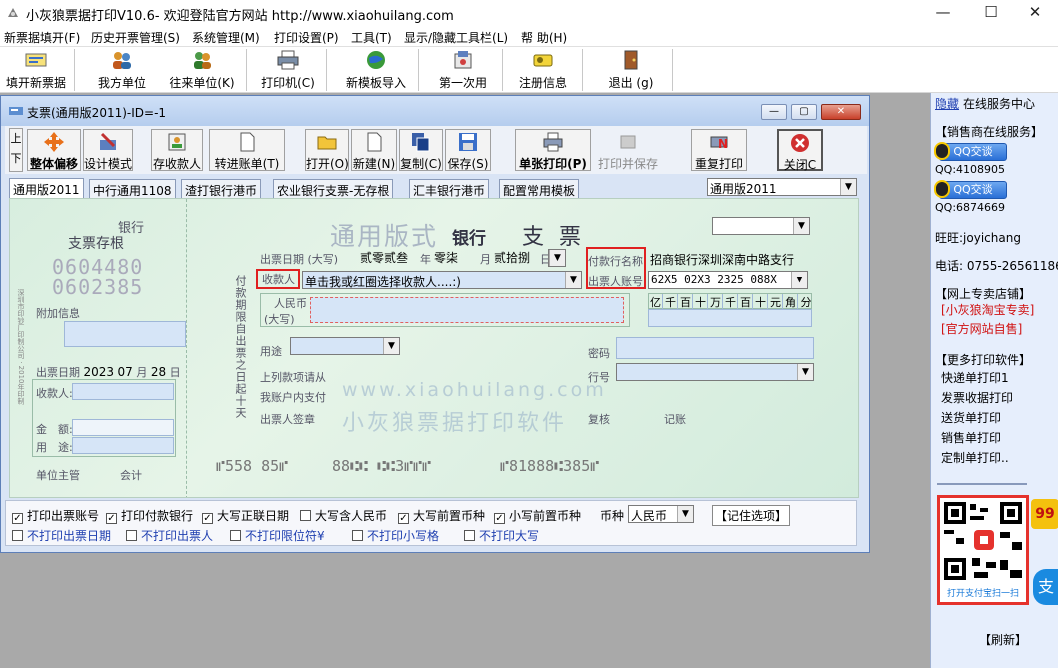  I want to click on tab-standard-chartered-hkd: 渣打银行港币, so click(221, 188).